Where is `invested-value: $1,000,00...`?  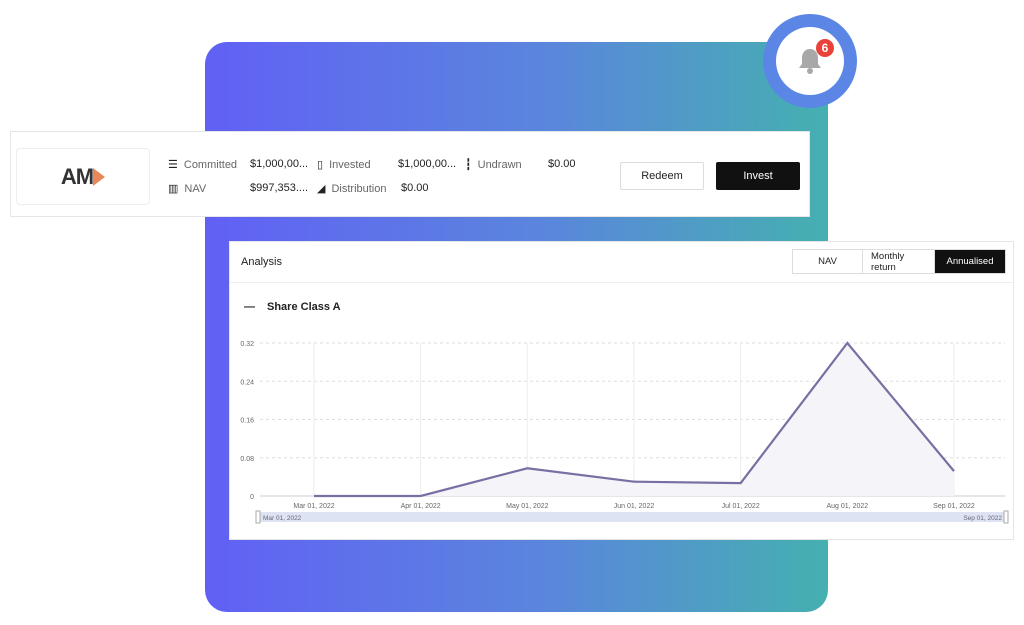
invested-value: $1,000,00... is located at coordinates (427, 164).